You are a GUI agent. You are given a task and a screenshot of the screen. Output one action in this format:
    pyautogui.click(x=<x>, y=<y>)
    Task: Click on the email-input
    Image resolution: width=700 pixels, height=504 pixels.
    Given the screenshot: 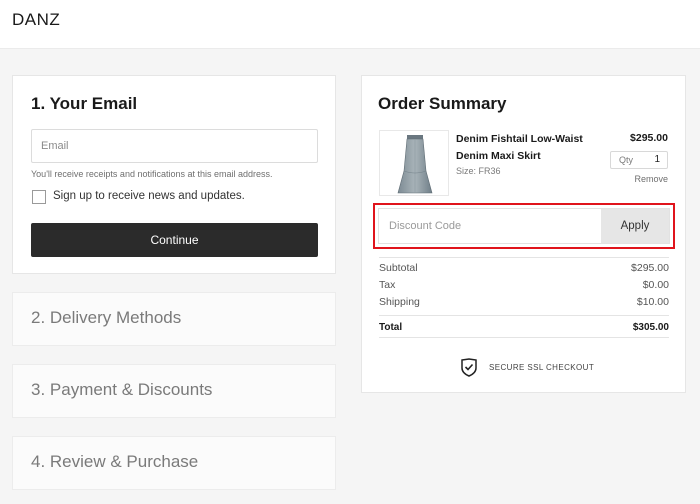 What is the action you would take?
    pyautogui.click(x=174, y=146)
    